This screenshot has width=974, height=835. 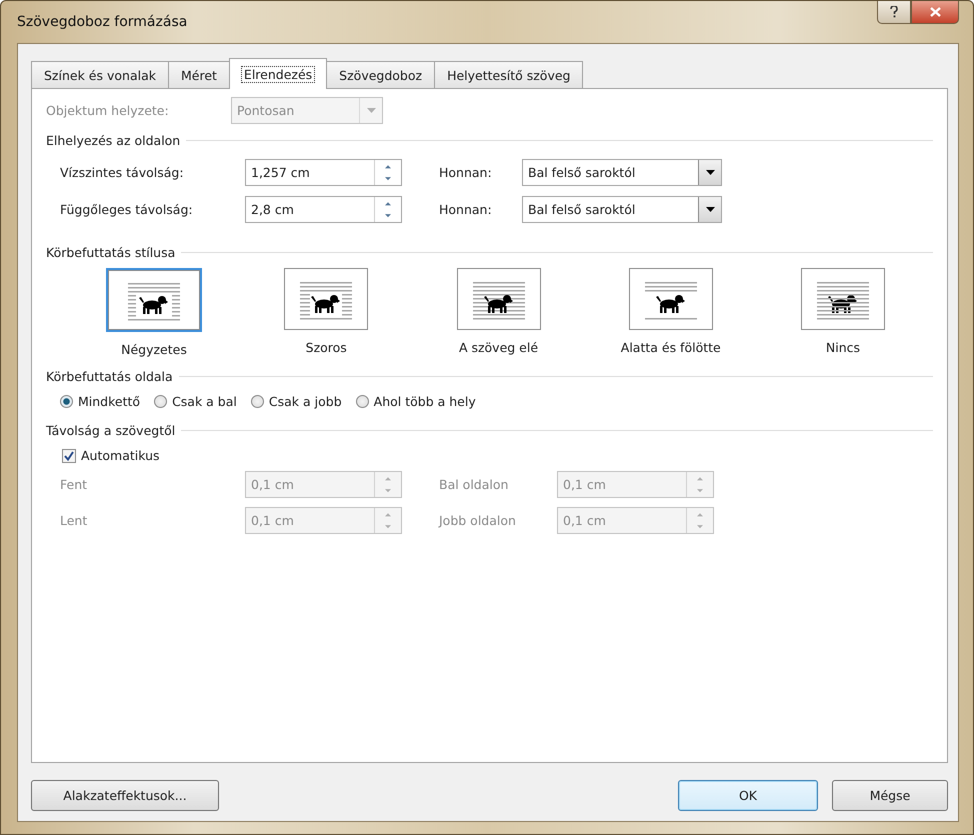 I want to click on radio-label: Mindkettő, so click(x=109, y=401).